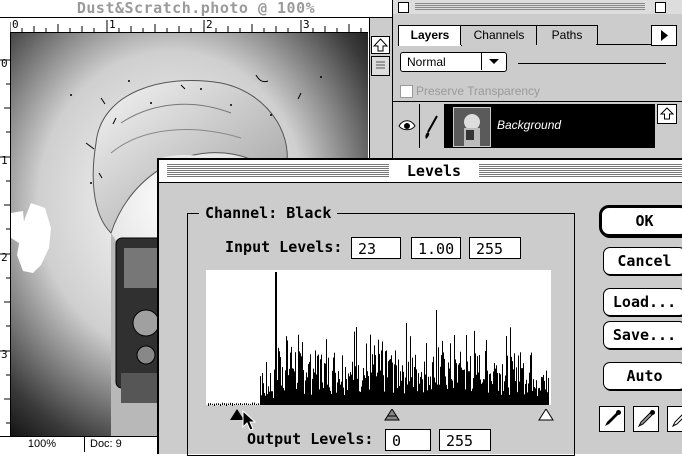  What do you see at coordinates (465, 440) in the screenshot?
I see `output-white-field: 255` at bounding box center [465, 440].